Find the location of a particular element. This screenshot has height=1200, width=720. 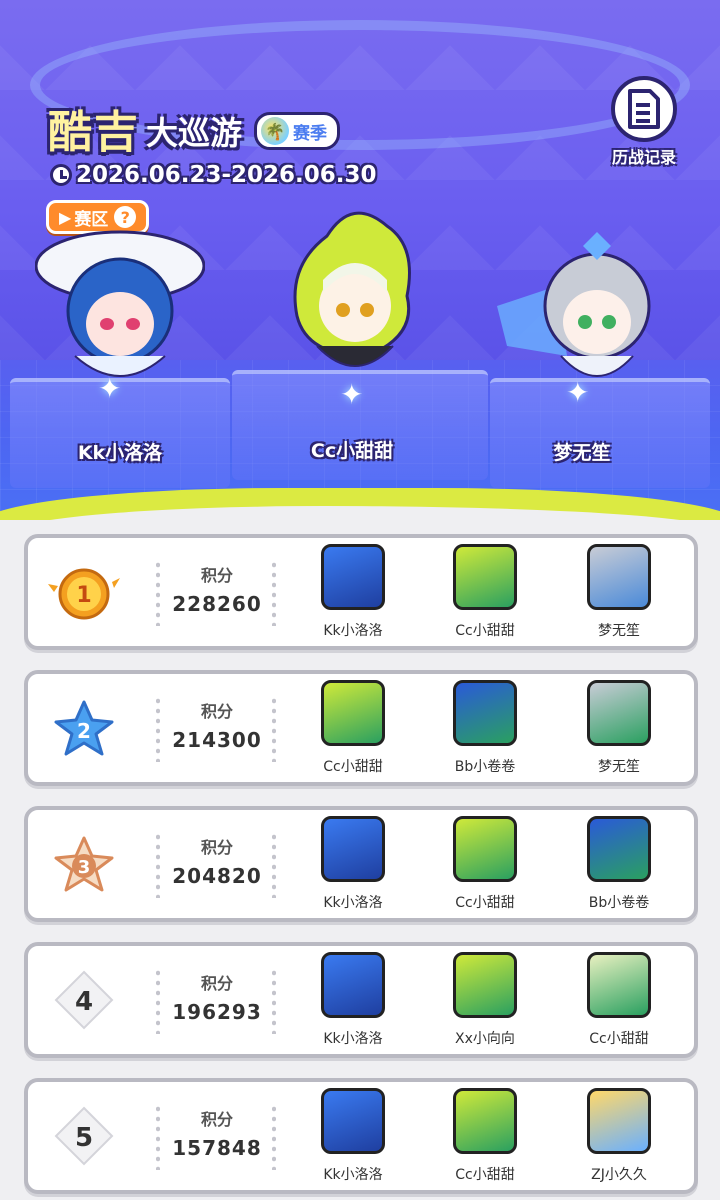

score-value: 228260 is located at coordinates (217, 604).